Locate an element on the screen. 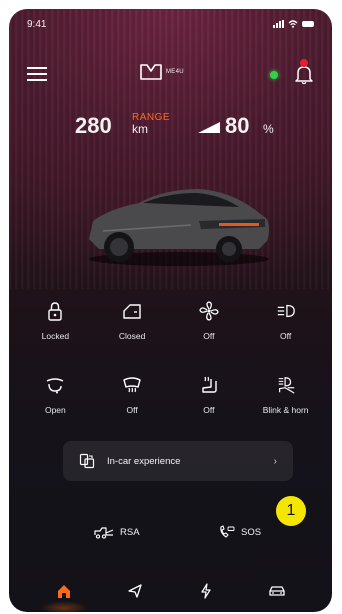 The height and width of the screenshot is (614, 342). fan-control: Off is located at coordinates (209, 321).